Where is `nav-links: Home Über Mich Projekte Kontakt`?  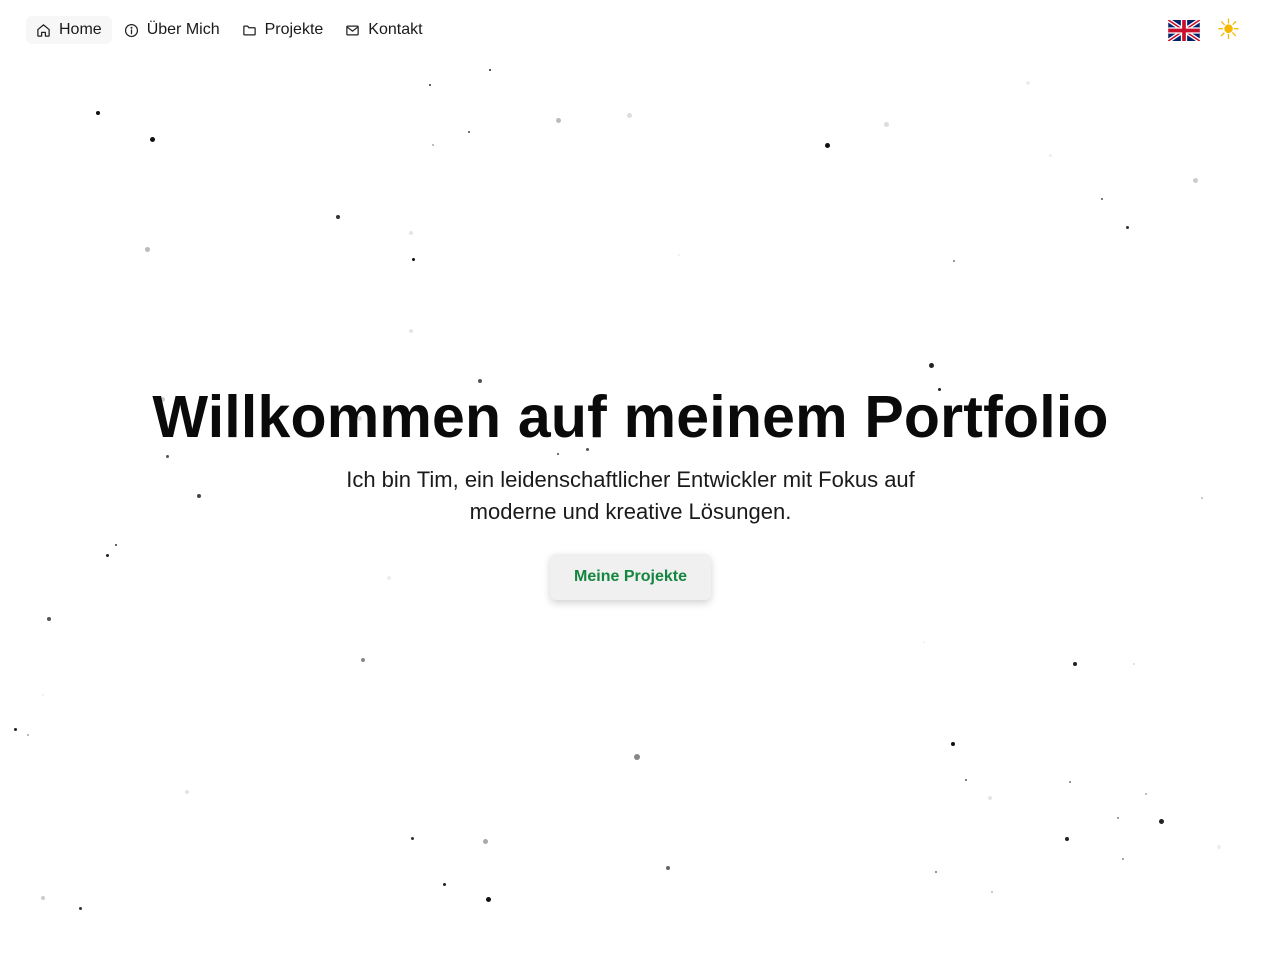 nav-links: Home Über Mich Projekte Kontakt is located at coordinates (229, 30).